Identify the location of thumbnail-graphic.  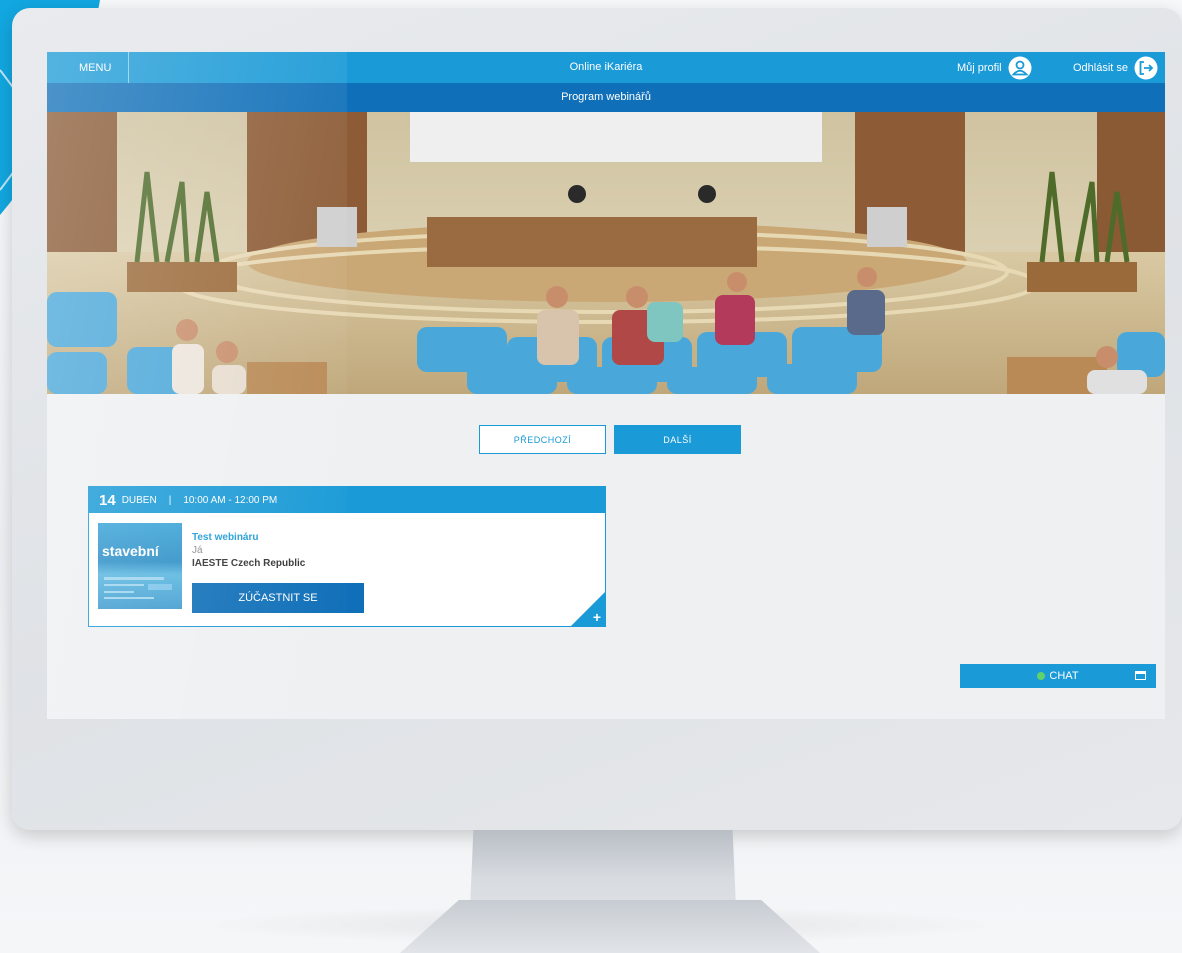
(138, 588).